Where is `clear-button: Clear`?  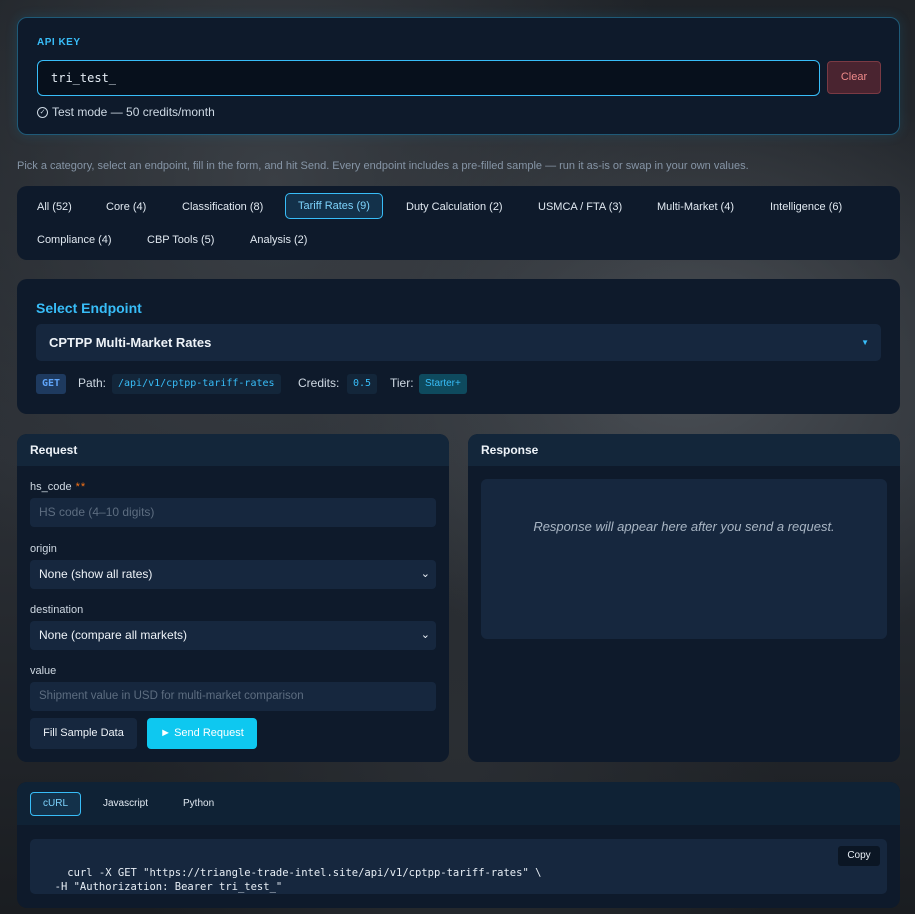 clear-button: Clear is located at coordinates (854, 77).